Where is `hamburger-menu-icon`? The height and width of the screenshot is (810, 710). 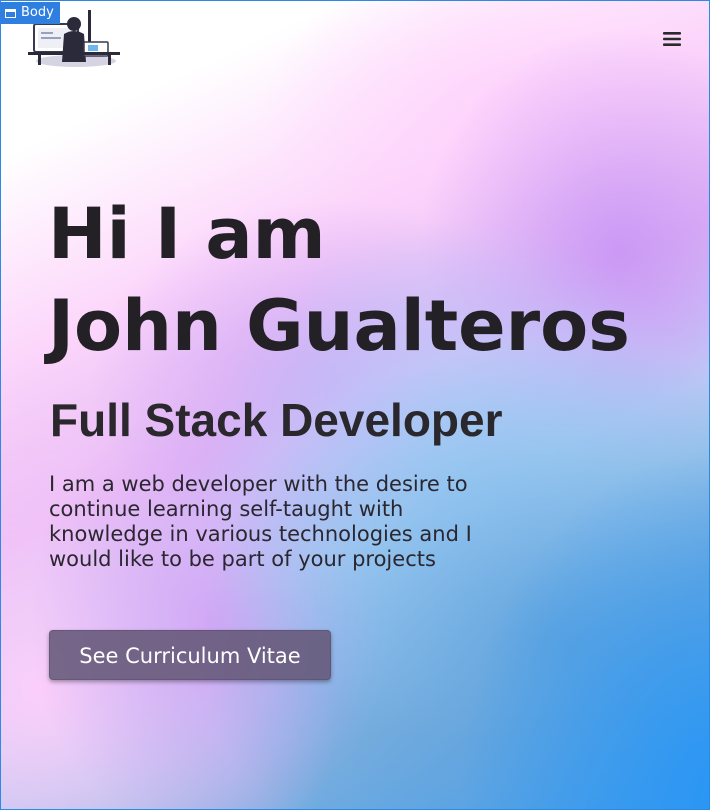 hamburger-menu-icon is located at coordinates (672, 39).